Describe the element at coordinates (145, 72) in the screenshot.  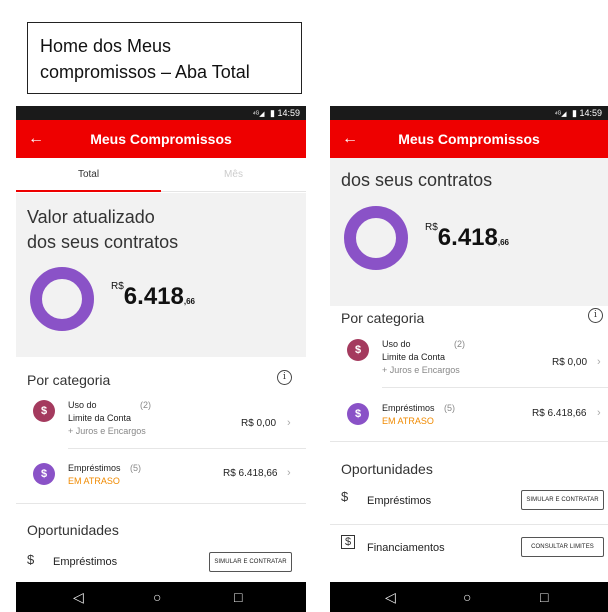
I see `caption-line-2: compromissos – Aba Total` at that location.